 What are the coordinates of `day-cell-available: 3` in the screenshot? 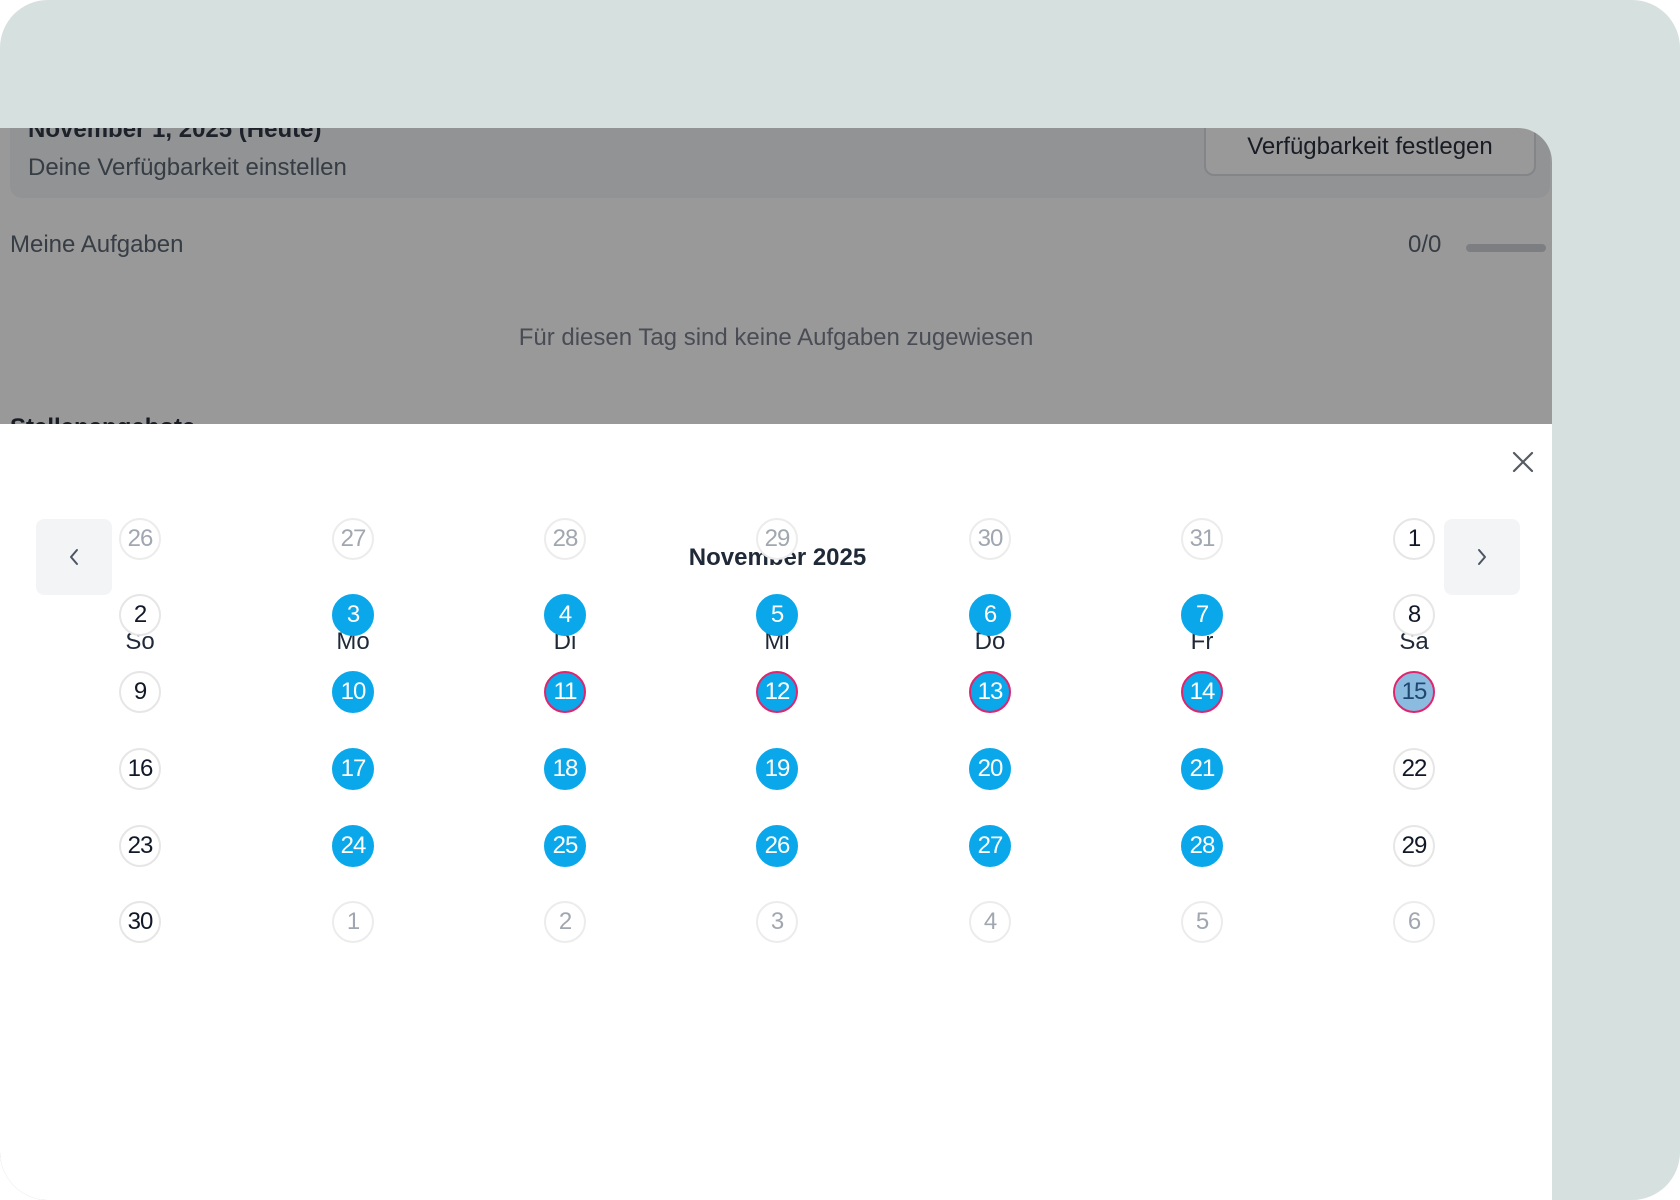 It's located at (353, 615).